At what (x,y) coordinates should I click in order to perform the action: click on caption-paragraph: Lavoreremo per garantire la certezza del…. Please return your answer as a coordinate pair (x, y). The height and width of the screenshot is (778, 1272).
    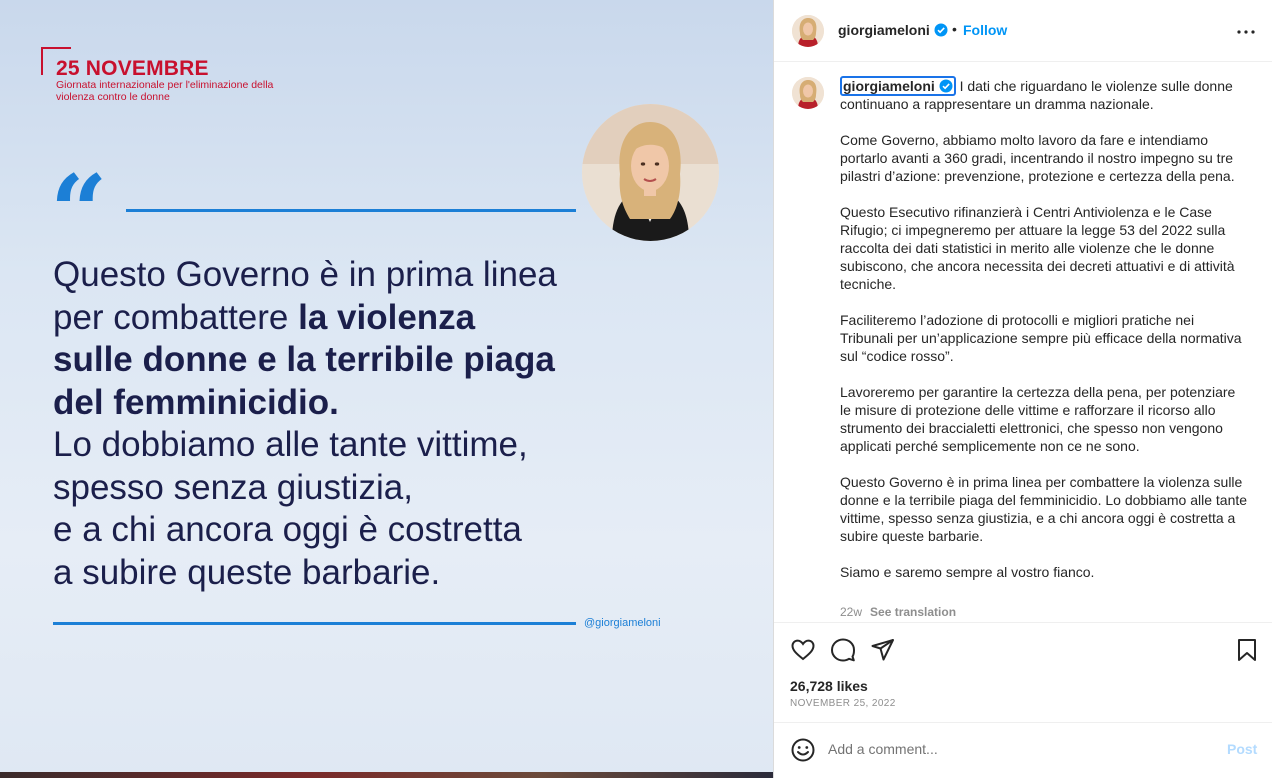
    Looking at the image, I should click on (1038, 419).